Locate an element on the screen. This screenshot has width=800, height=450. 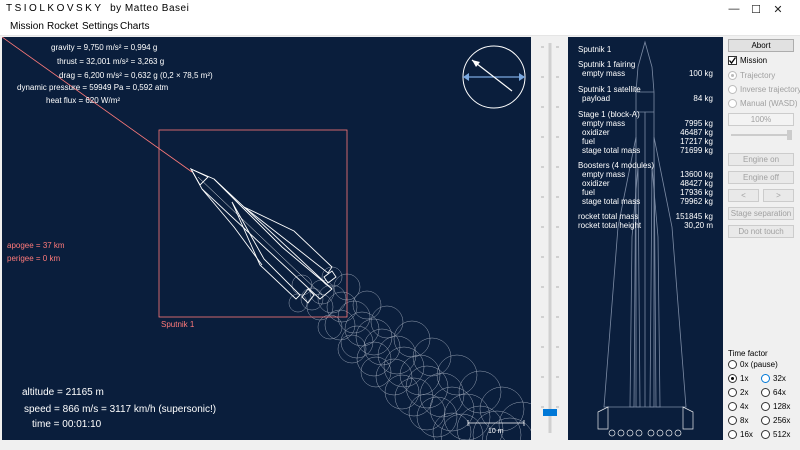
row-value: 84 kg is located at coordinates (703, 98).